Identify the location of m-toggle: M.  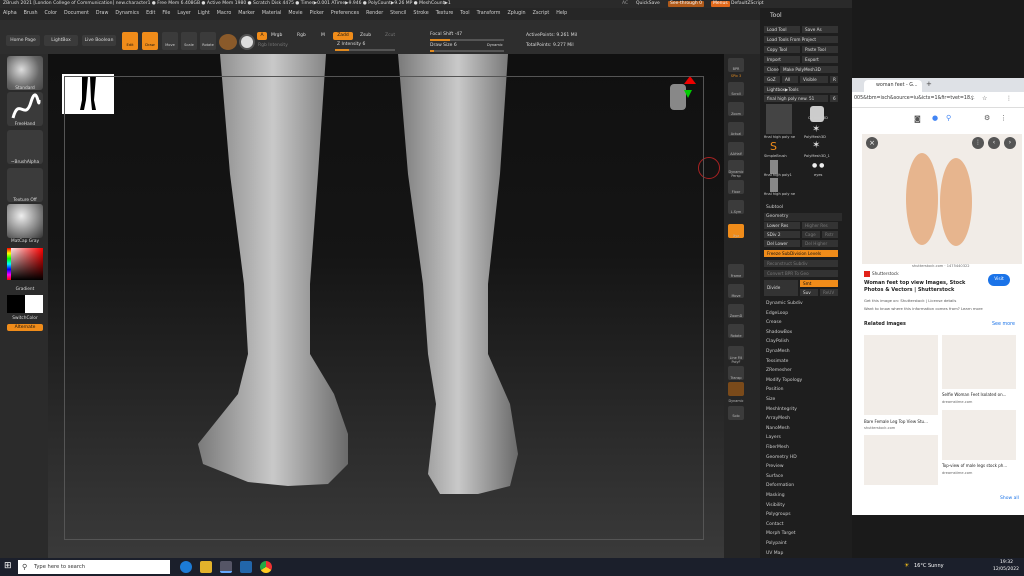
(323, 35).